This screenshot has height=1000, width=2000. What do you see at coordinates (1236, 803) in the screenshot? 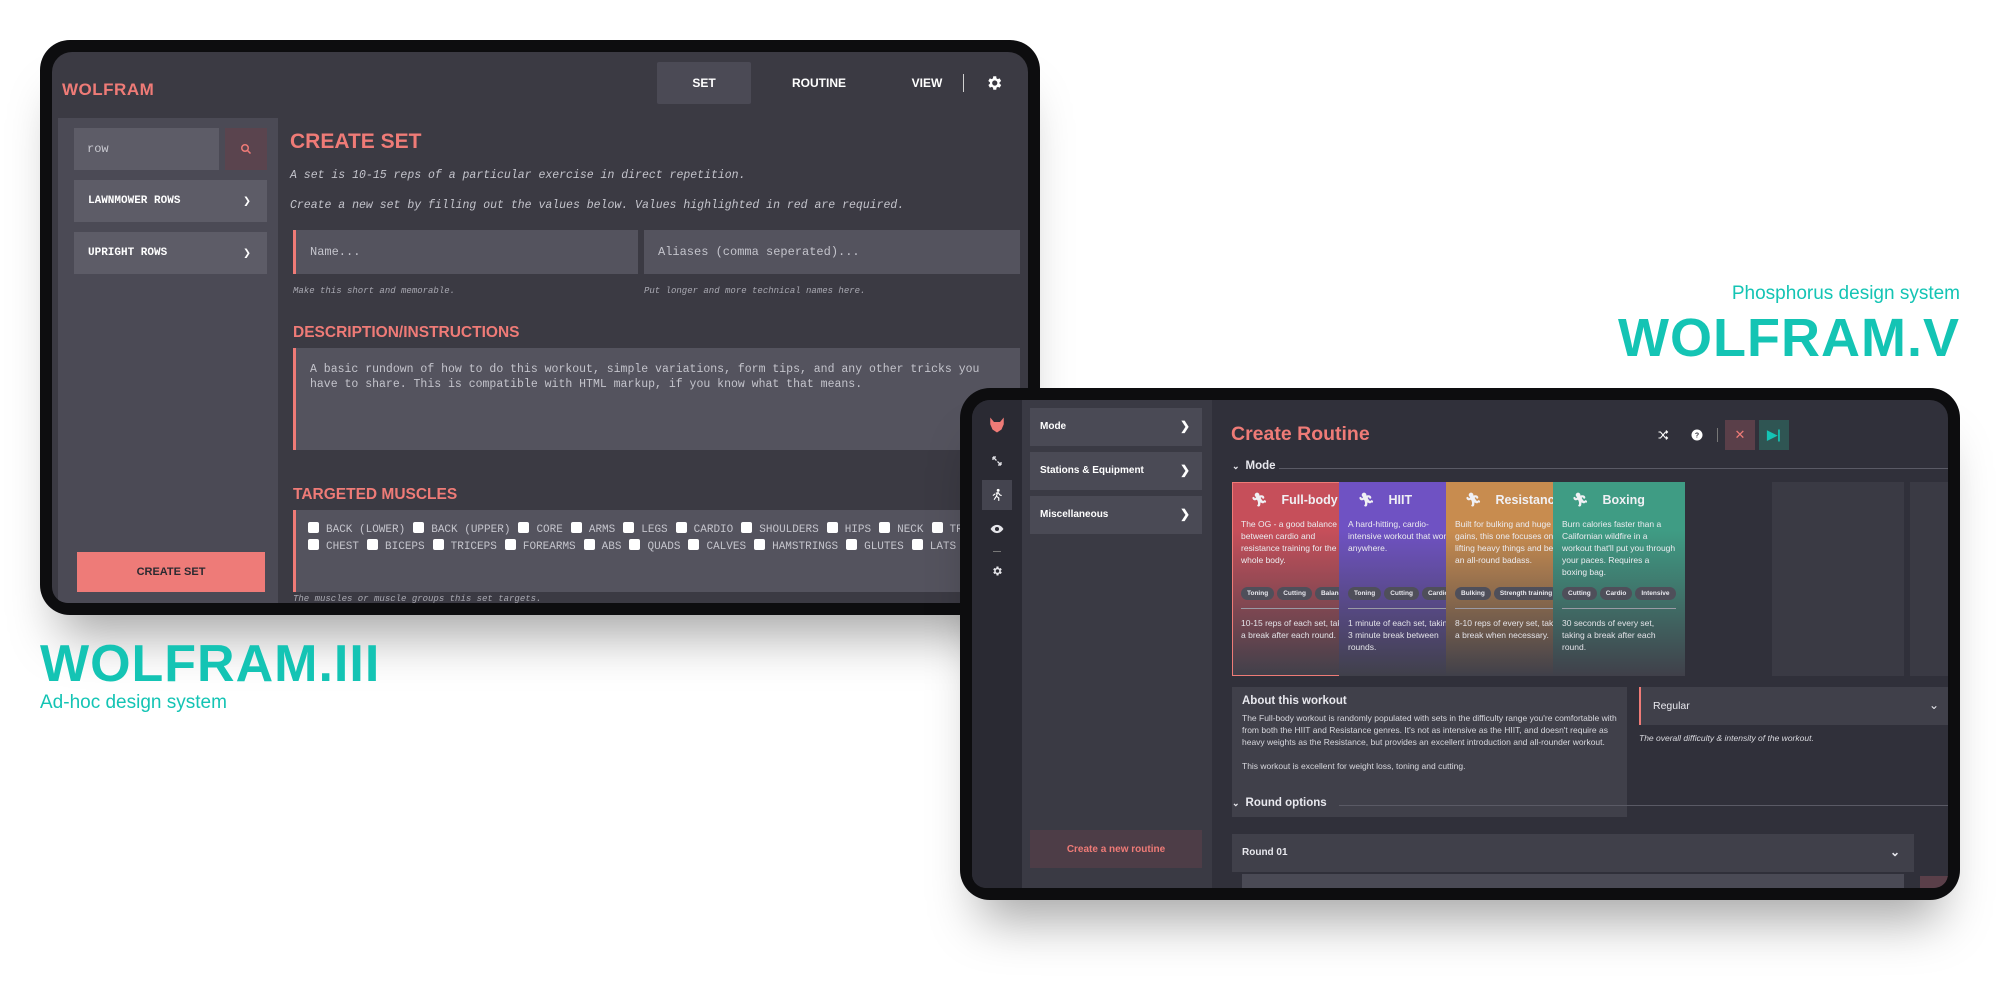
I see `chevron-down-icon: ⌄` at bounding box center [1236, 803].